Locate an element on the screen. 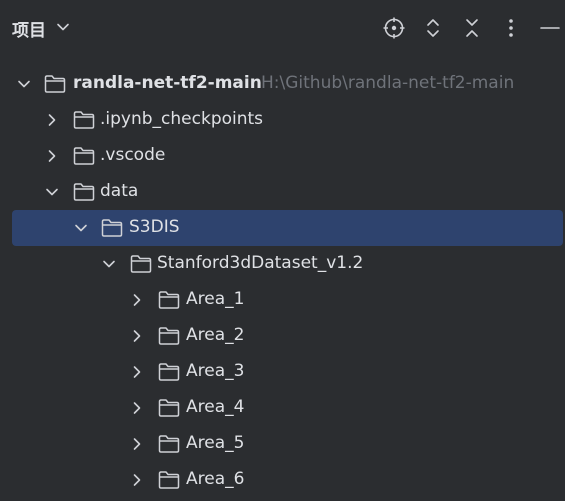 The width and height of the screenshot is (565, 501). expand-all-icon is located at coordinates (433, 28).